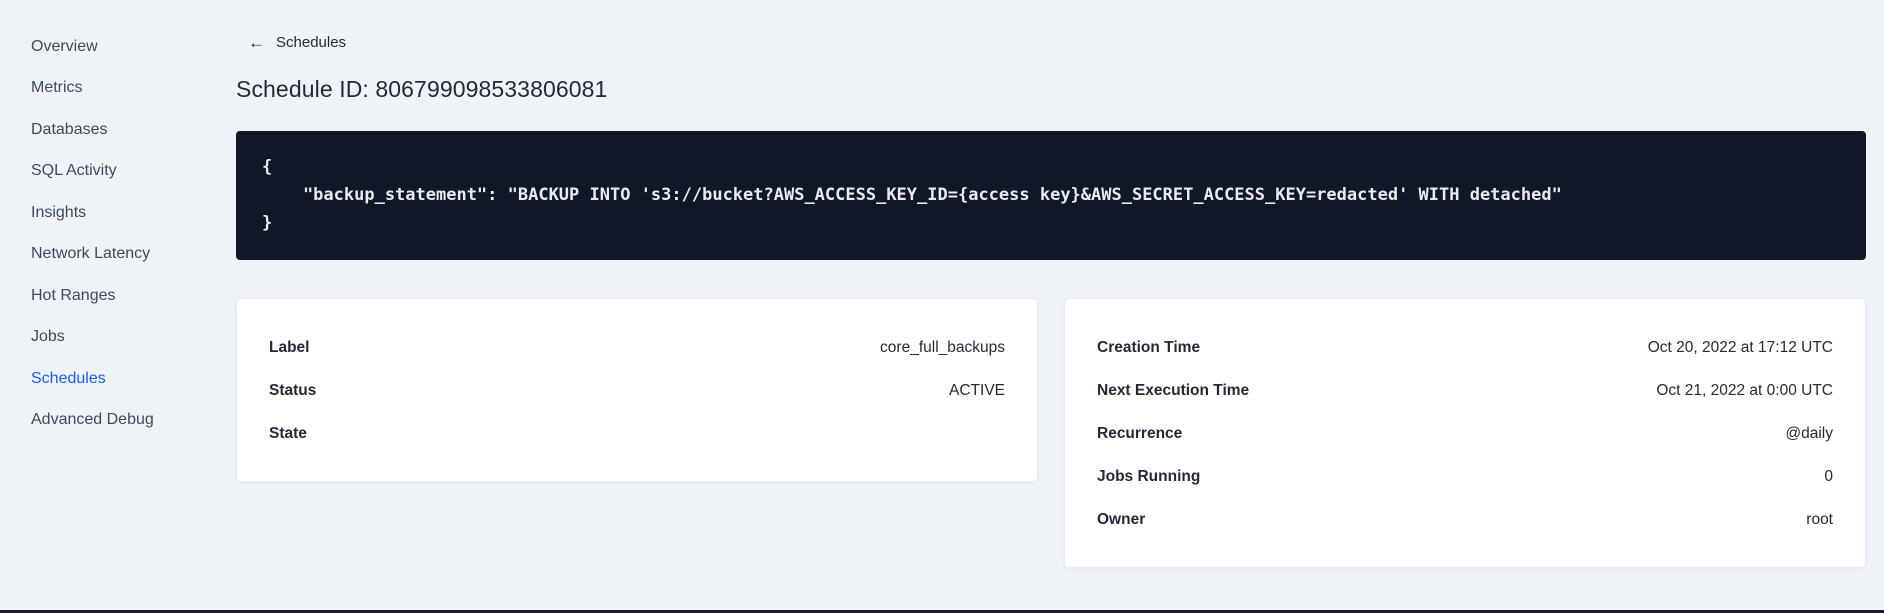  I want to click on sidebar-item: Databases, so click(113, 130).